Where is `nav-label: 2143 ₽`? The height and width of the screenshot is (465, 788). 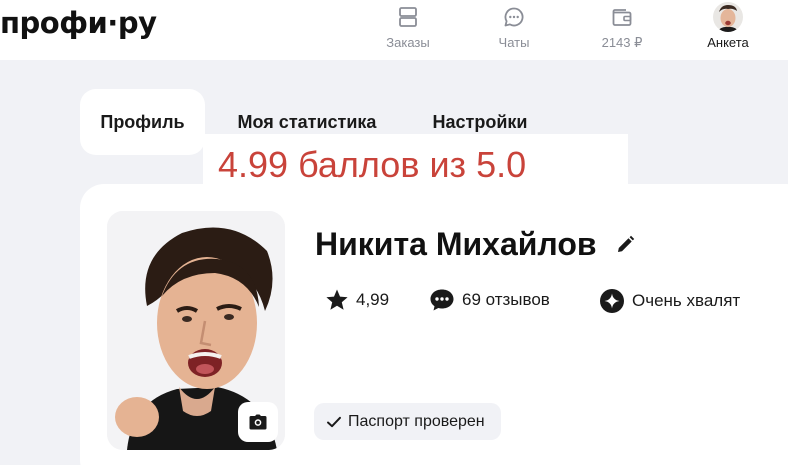 nav-label: 2143 ₽ is located at coordinates (622, 42).